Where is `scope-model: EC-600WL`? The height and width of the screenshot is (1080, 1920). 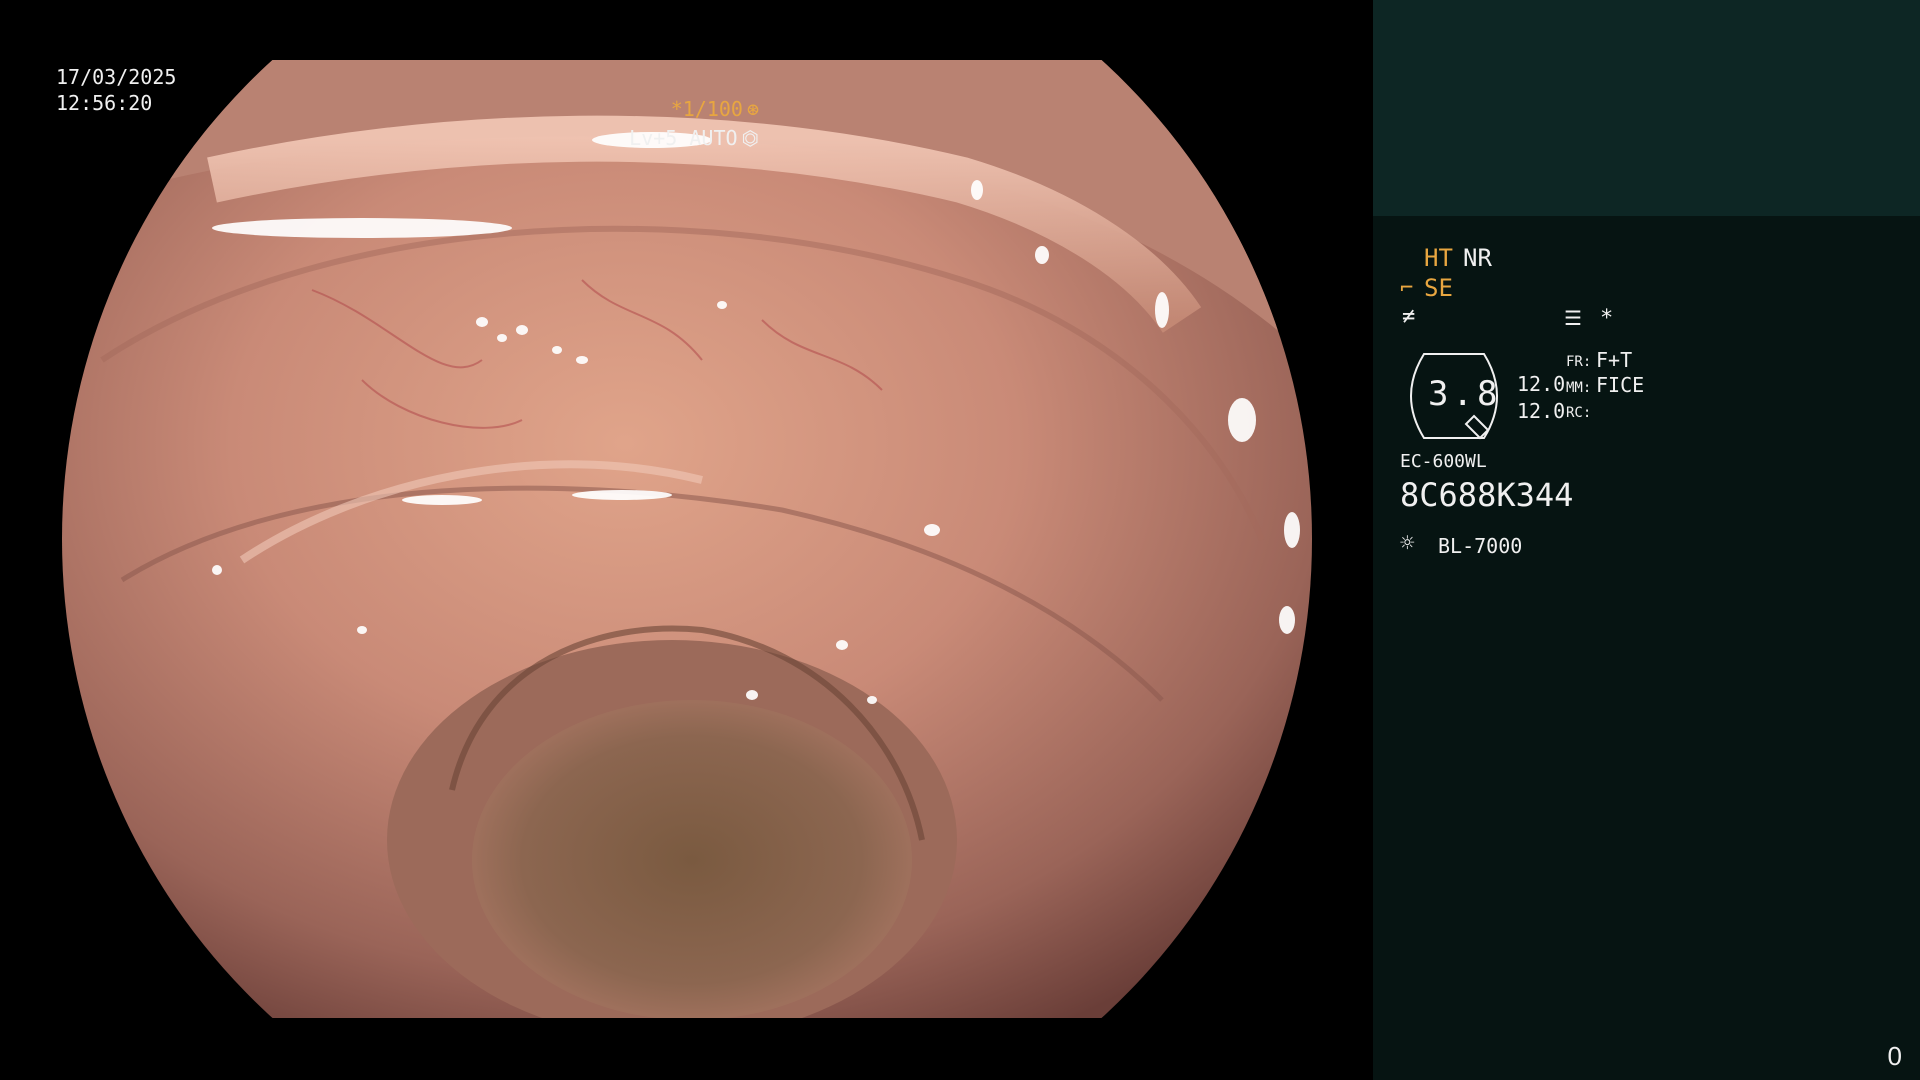
scope-model: EC-600WL is located at coordinates (1443, 461).